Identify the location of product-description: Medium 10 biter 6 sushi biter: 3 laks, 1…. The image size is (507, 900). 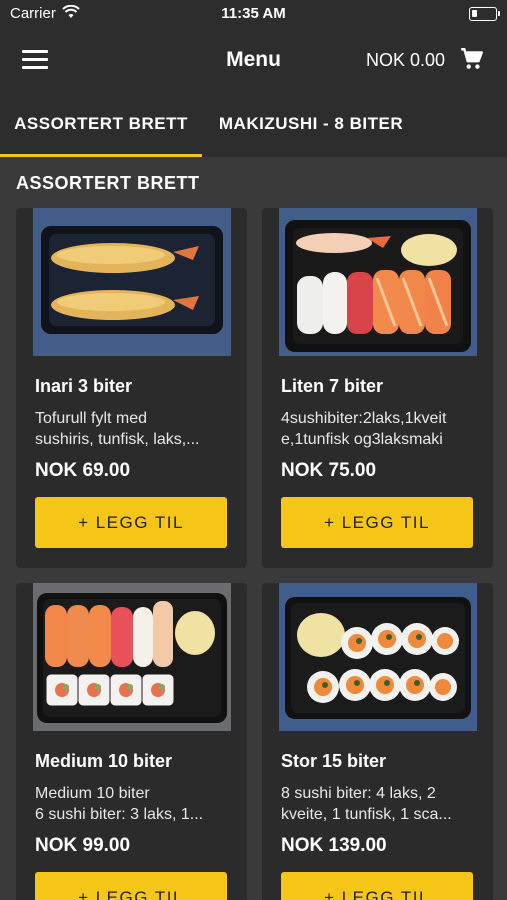
(119, 804).